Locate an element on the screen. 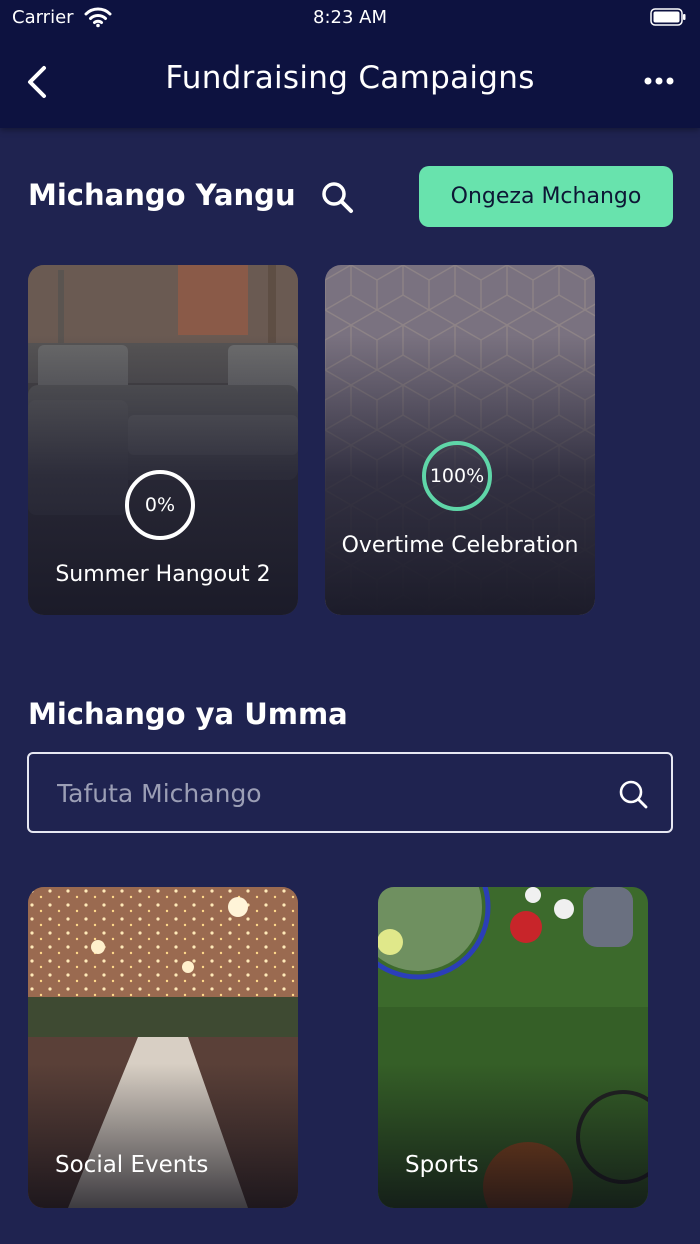 The image size is (700, 1244). category-card: Social Events is located at coordinates (163, 1047).